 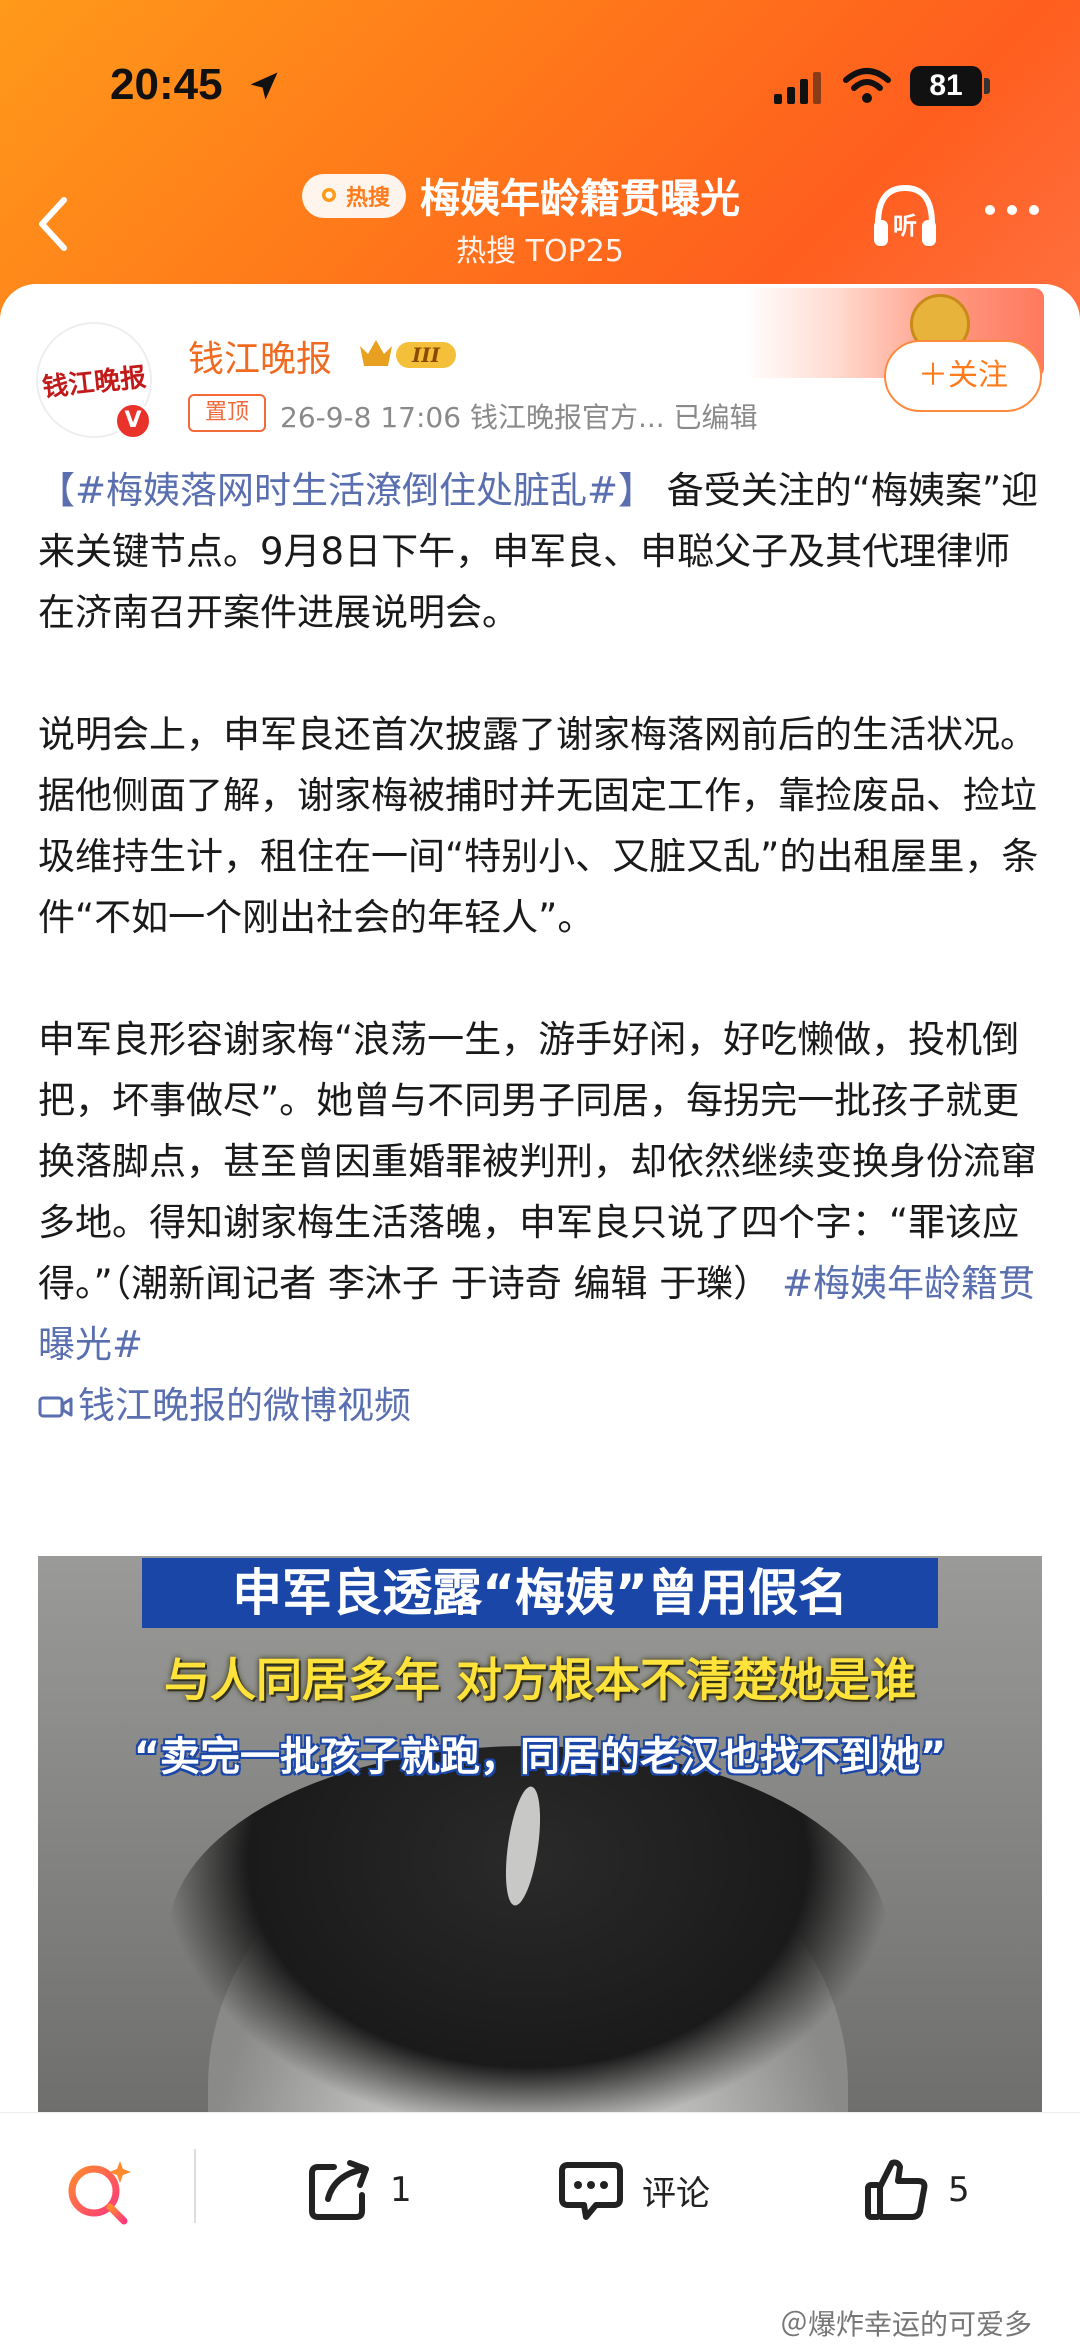 What do you see at coordinates (540, 225) in the screenshot?
I see `nav-bar: 热搜 梅姨年龄籍贯曝光 热搜 TOP25 听` at bounding box center [540, 225].